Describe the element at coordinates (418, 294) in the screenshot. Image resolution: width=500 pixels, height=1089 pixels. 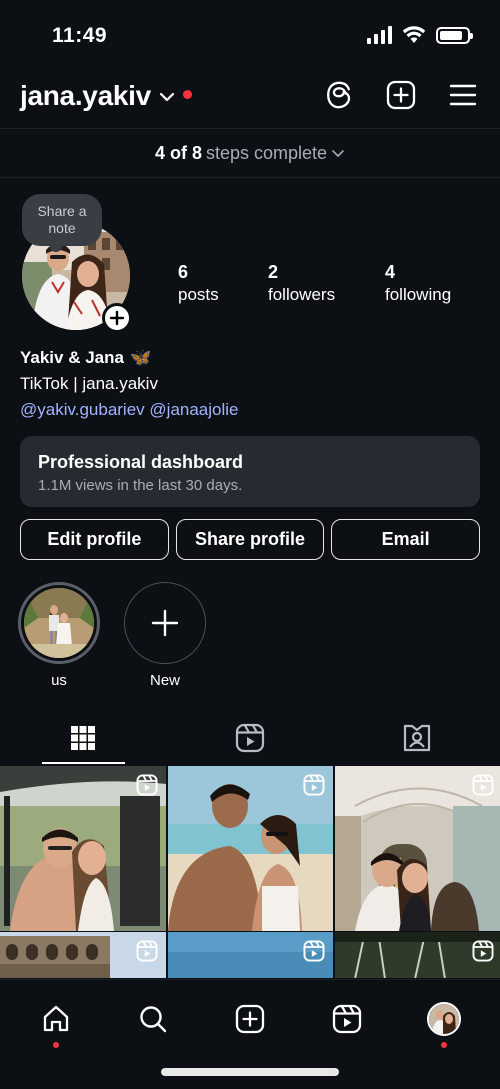
I see `following-label: following` at that location.